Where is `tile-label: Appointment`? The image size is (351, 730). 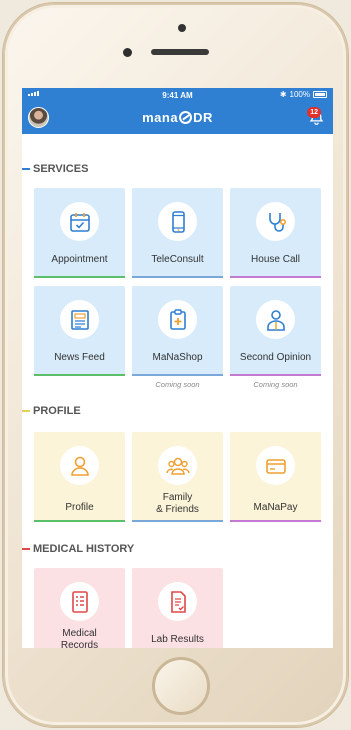
tile-label: Appointment is located at coordinates (79, 259).